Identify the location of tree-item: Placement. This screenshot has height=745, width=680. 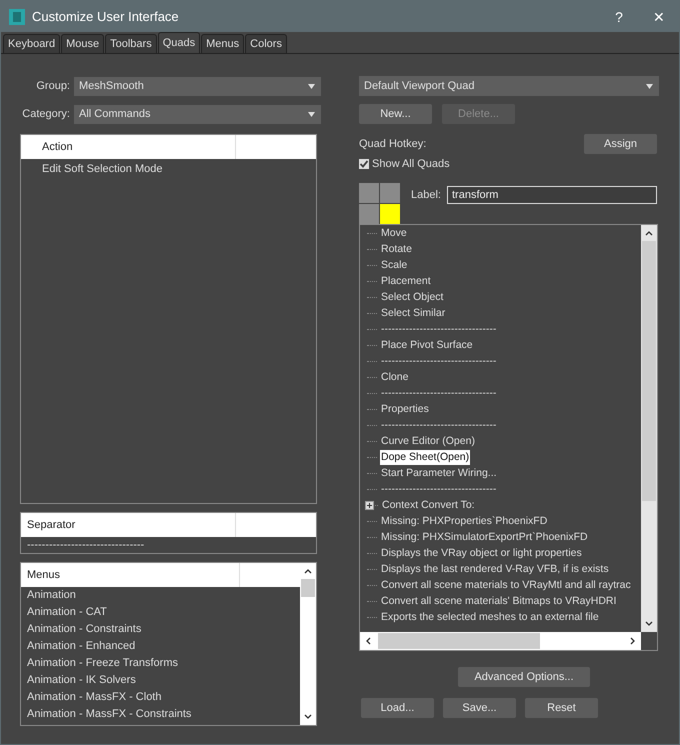
(406, 281).